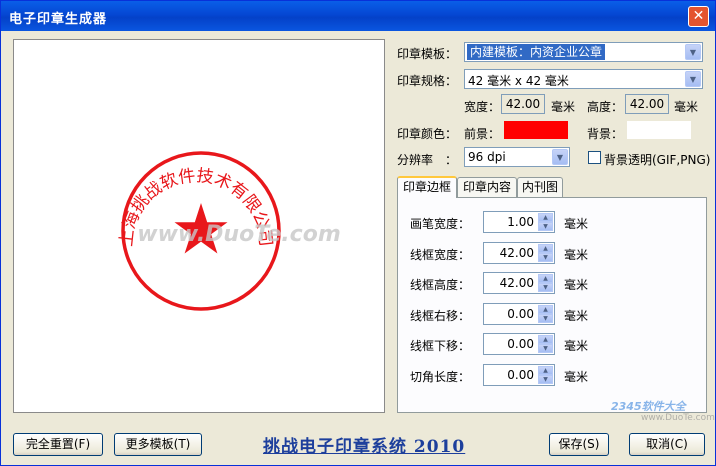 This screenshot has height=466, width=716. I want to click on more-templates-button: 更多模板(T), so click(158, 444).